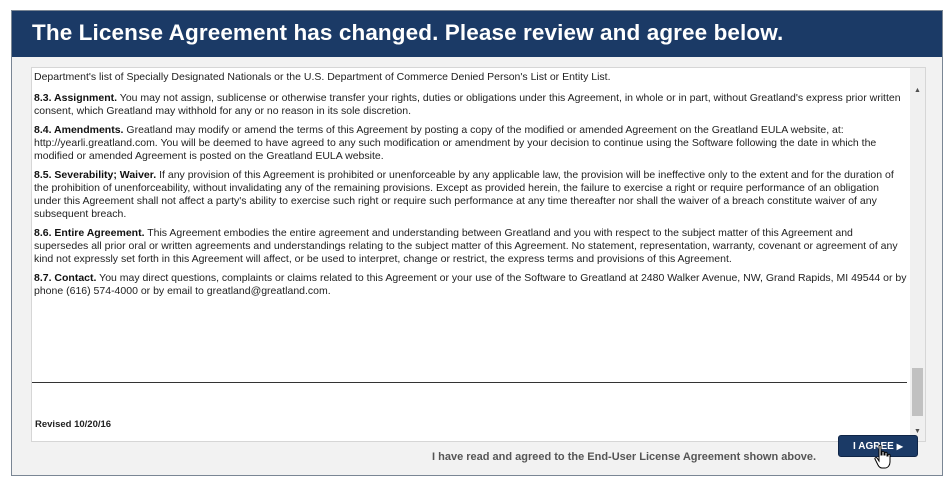  I want to click on play-arrow-icon: ▶, so click(899, 446).